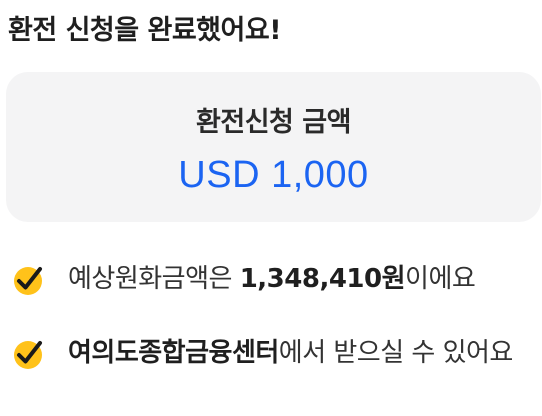 This screenshot has height=416, width=542. What do you see at coordinates (440, 279) in the screenshot?
I see `info-text-suffix: 이에요` at bounding box center [440, 279].